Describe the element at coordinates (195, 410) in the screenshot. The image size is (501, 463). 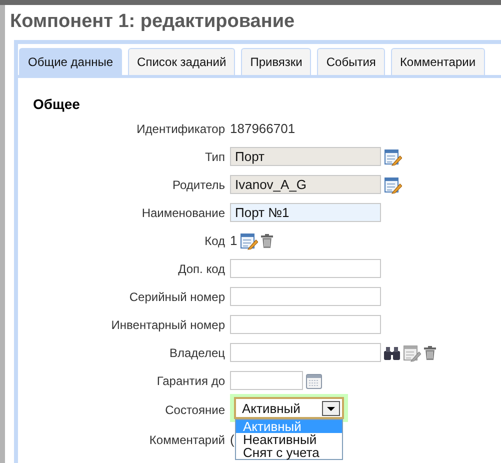
I see `field-label: Состояние` at that location.